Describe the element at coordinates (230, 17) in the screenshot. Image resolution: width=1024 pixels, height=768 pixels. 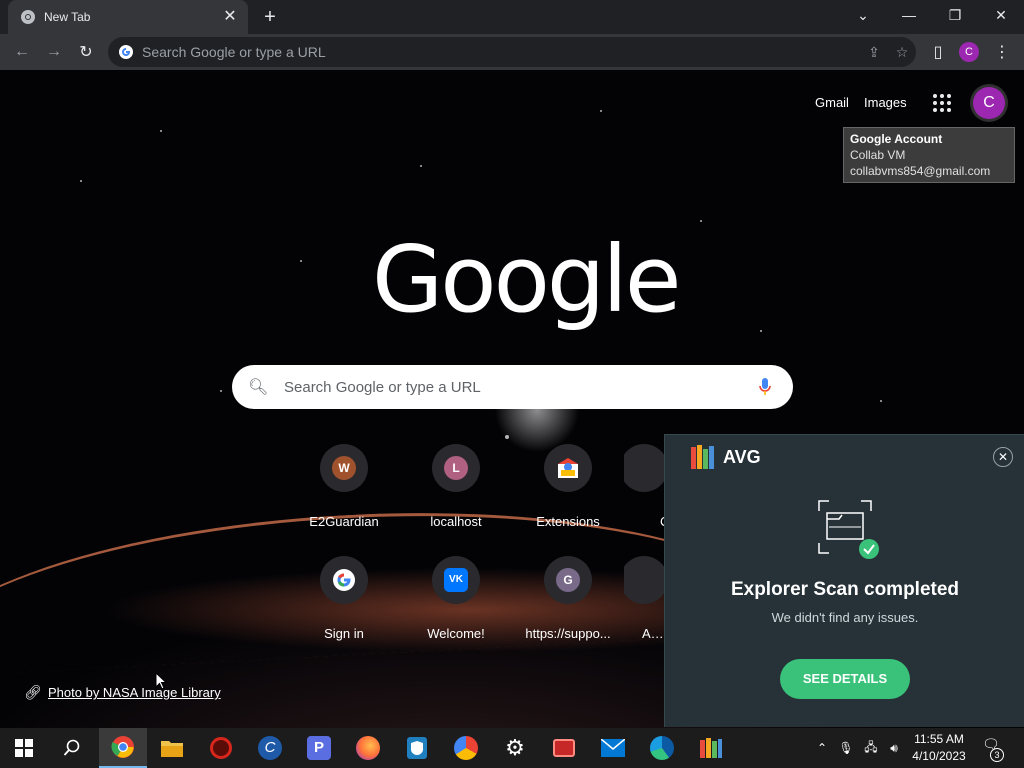
I see `tab-close-icon: ✕` at that location.